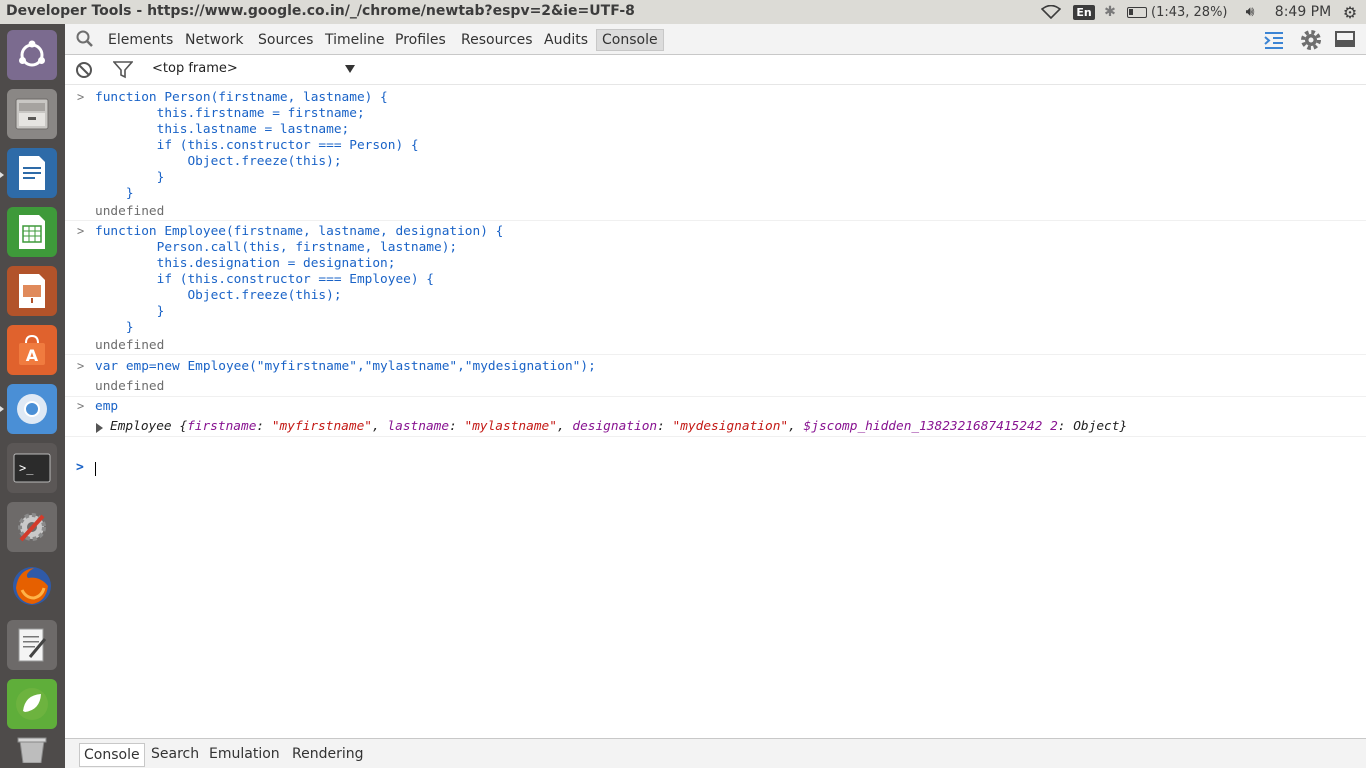 The image size is (1366, 768). What do you see at coordinates (328, 755) in the screenshot?
I see `drawer-tab-rendering: Rendering` at bounding box center [328, 755].